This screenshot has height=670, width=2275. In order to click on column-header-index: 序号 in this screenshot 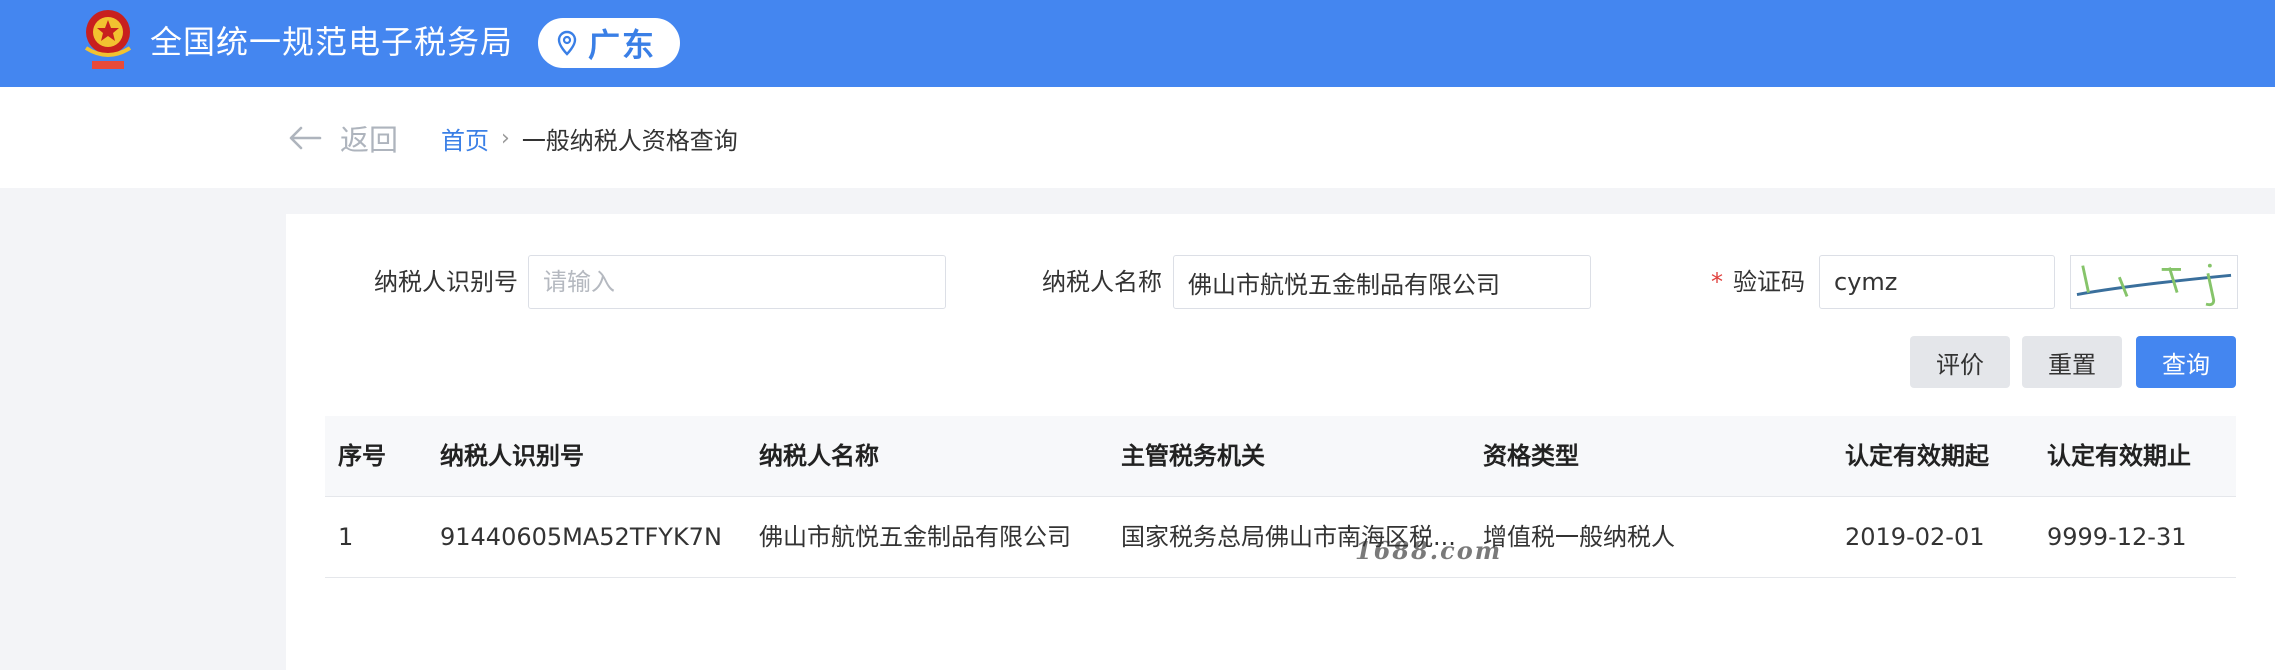, I will do `click(362, 456)`.